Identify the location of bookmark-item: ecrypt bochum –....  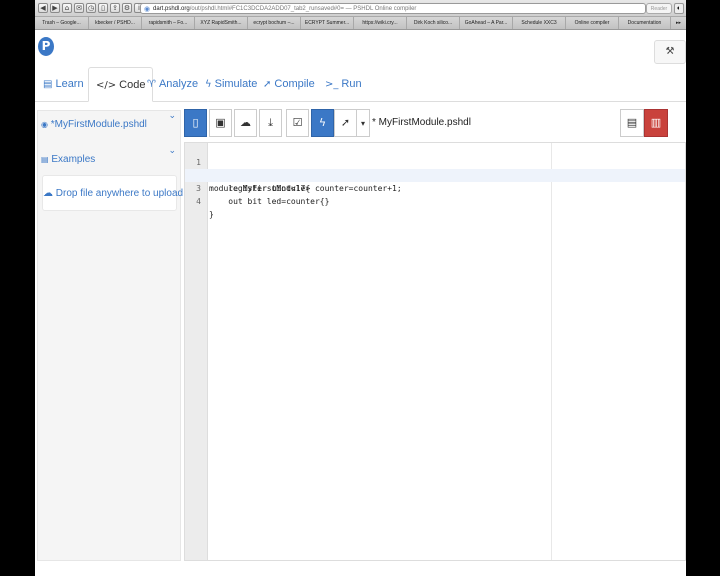
(274, 23).